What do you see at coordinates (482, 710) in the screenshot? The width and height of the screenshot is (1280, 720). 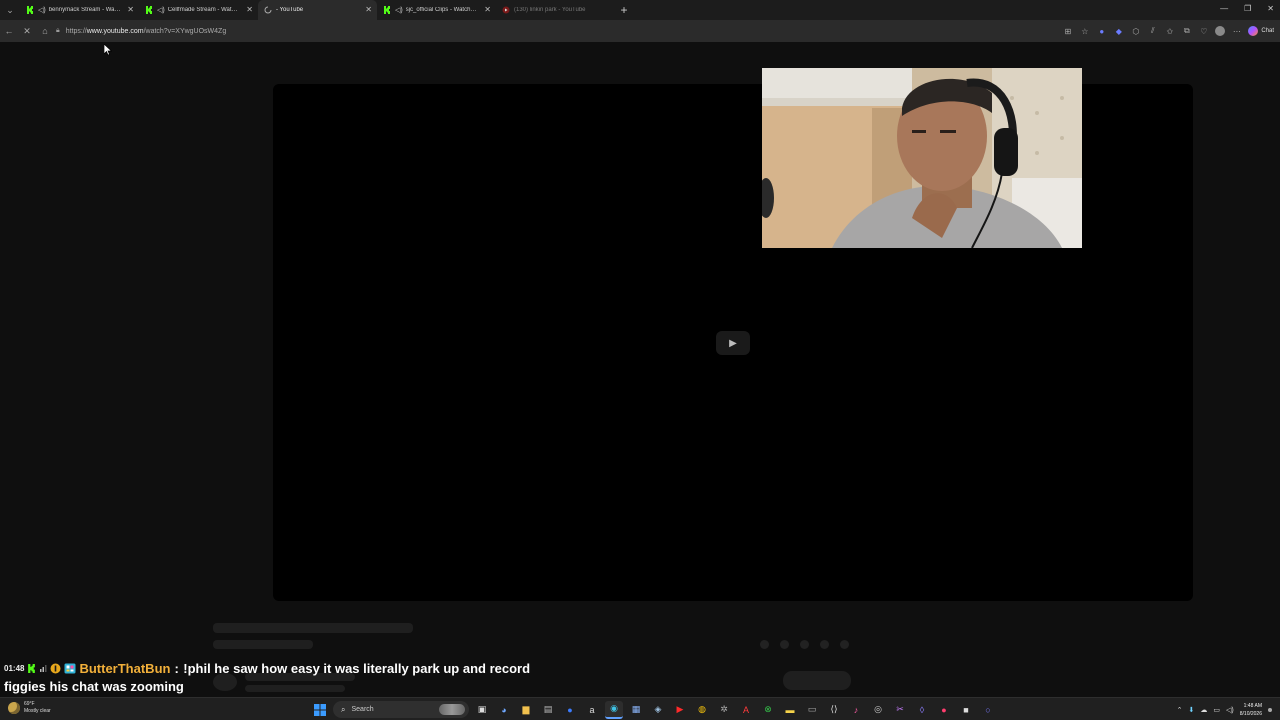 I see `task-view-icon: ▣` at bounding box center [482, 710].